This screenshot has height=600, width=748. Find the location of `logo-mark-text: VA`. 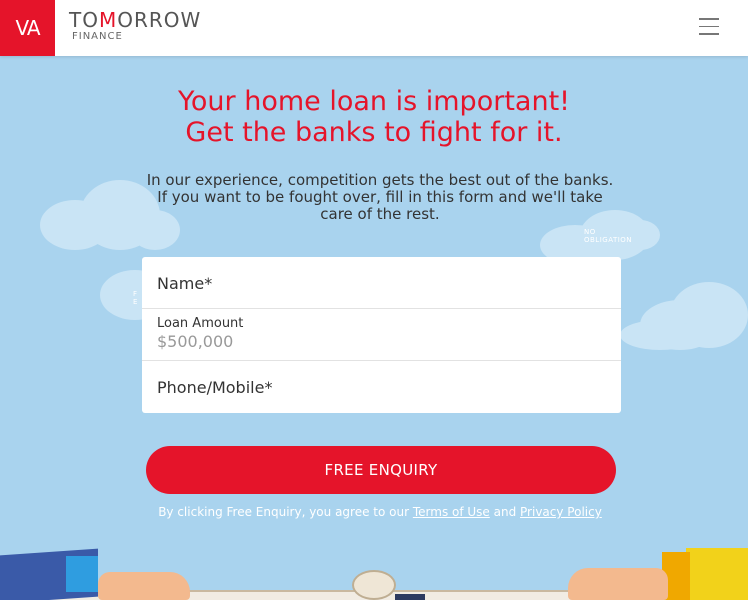

logo-mark-text: VA is located at coordinates (27, 28).